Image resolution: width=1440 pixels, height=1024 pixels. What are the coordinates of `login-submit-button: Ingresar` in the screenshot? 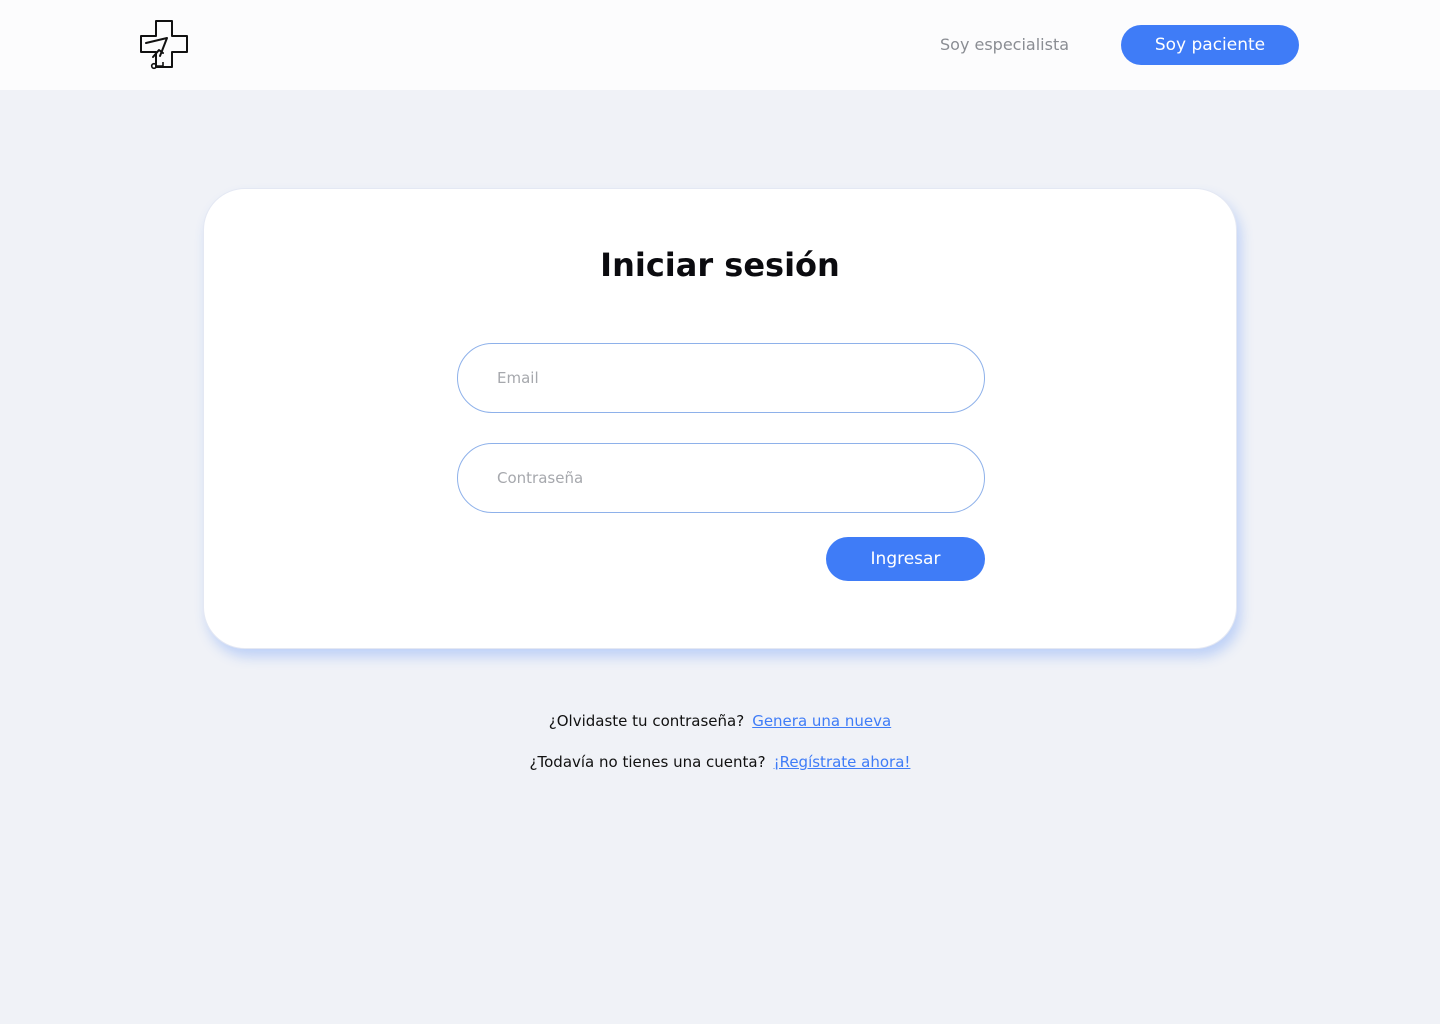 It's located at (905, 559).